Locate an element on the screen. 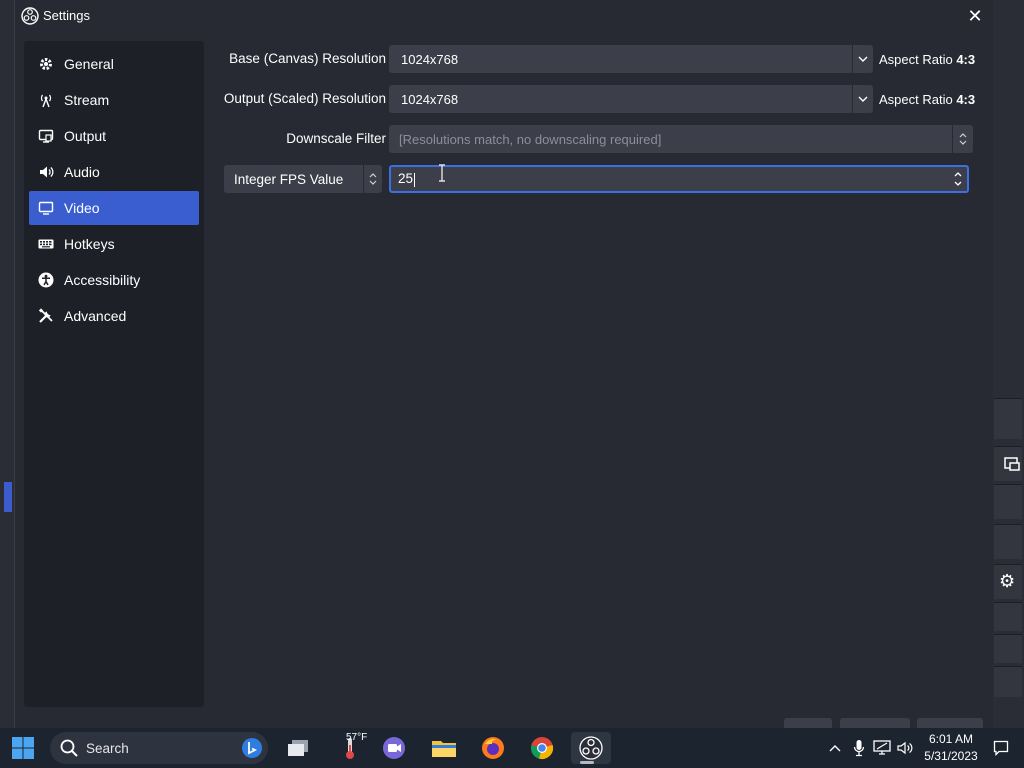  chrome-icon is located at coordinates (542, 748).